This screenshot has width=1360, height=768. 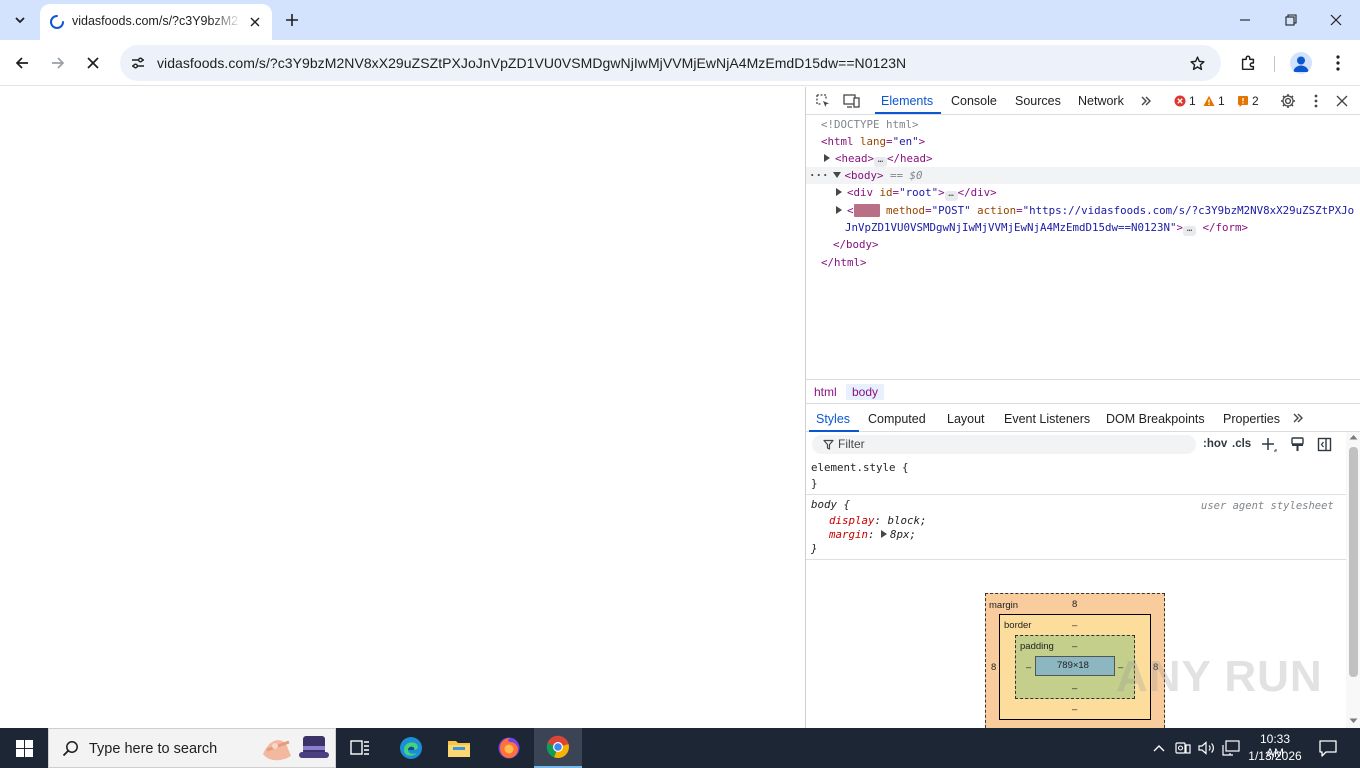 I want to click on volume-button, so click(x=1207, y=748).